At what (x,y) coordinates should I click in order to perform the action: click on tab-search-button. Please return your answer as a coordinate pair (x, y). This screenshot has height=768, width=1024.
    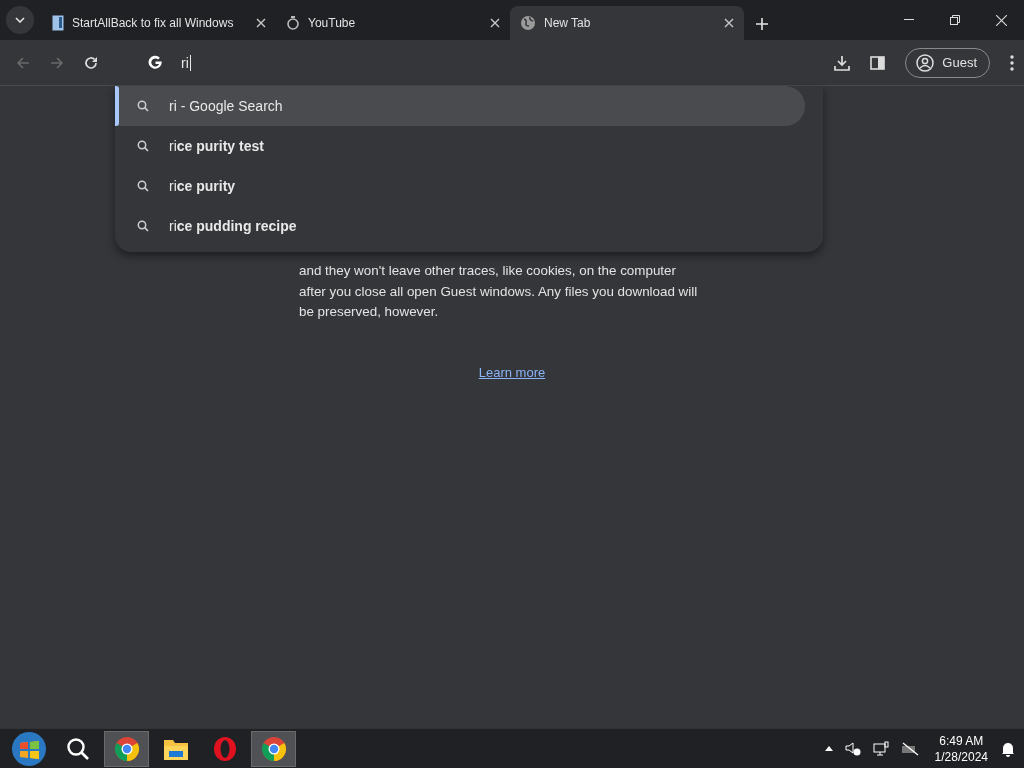
    Looking at the image, I should click on (20, 20).